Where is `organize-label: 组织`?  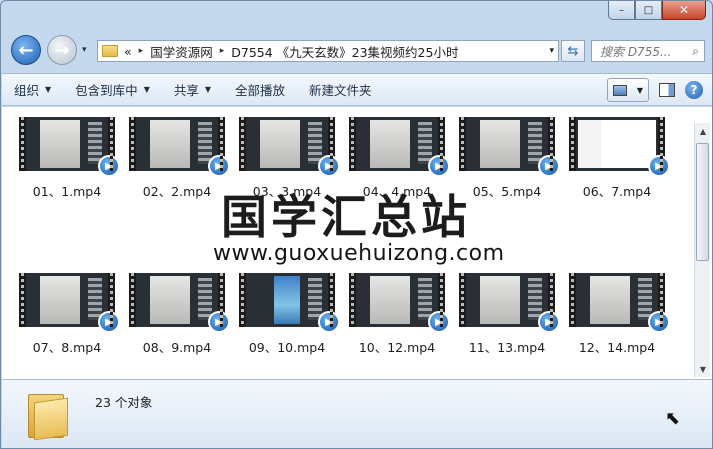 organize-label: 组织 is located at coordinates (27, 90).